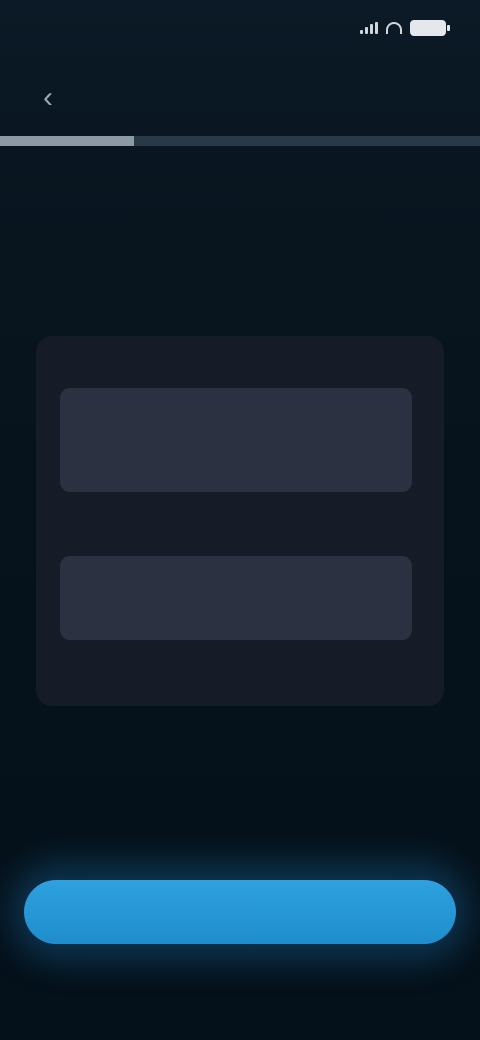 The width and height of the screenshot is (480, 1040). Describe the element at coordinates (405, 28) in the screenshot. I see `status-icons` at that location.